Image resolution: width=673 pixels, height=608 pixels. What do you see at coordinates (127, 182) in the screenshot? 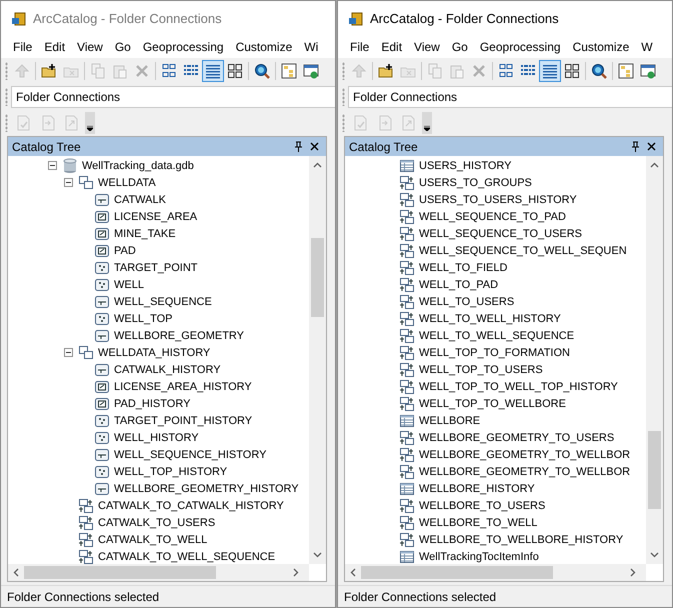
I see `tree-item: WELLDATA` at bounding box center [127, 182].